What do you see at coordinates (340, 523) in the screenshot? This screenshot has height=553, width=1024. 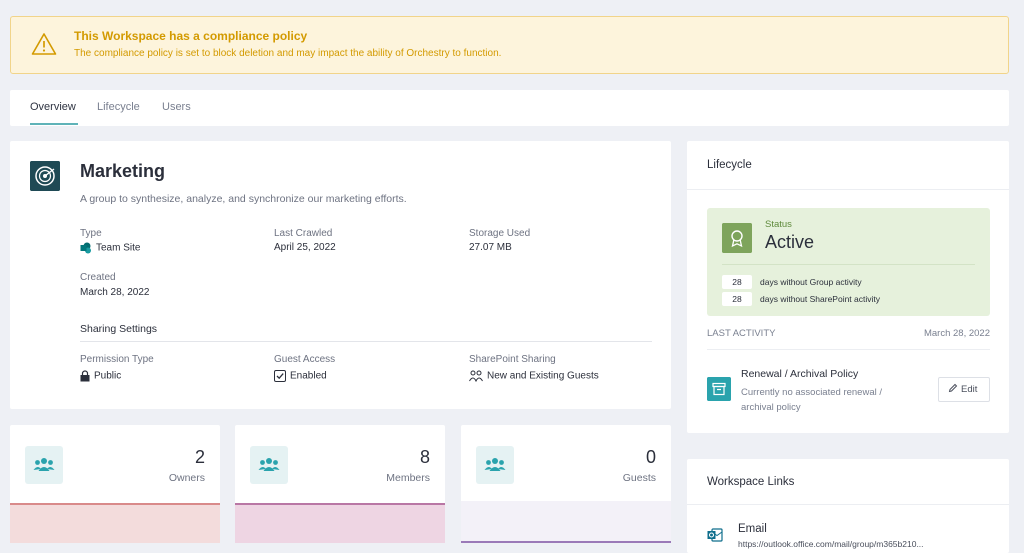 I see `members-footer-bar` at bounding box center [340, 523].